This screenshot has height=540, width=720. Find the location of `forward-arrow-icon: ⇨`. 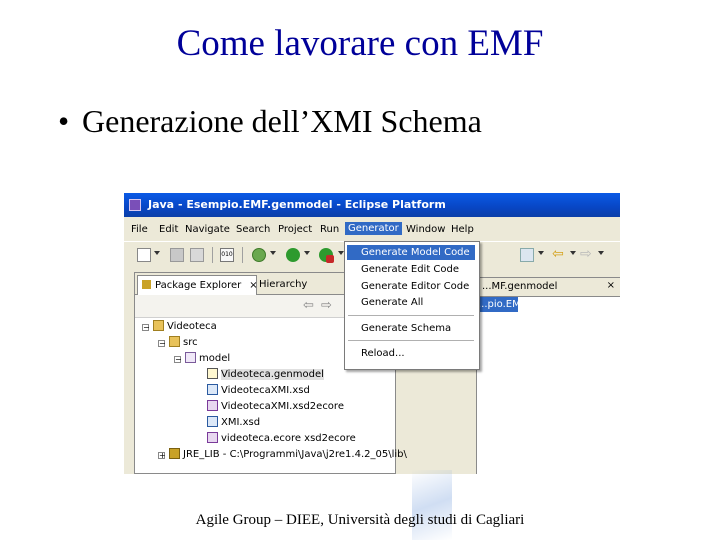

forward-arrow-icon: ⇨ is located at coordinates (587, 254).